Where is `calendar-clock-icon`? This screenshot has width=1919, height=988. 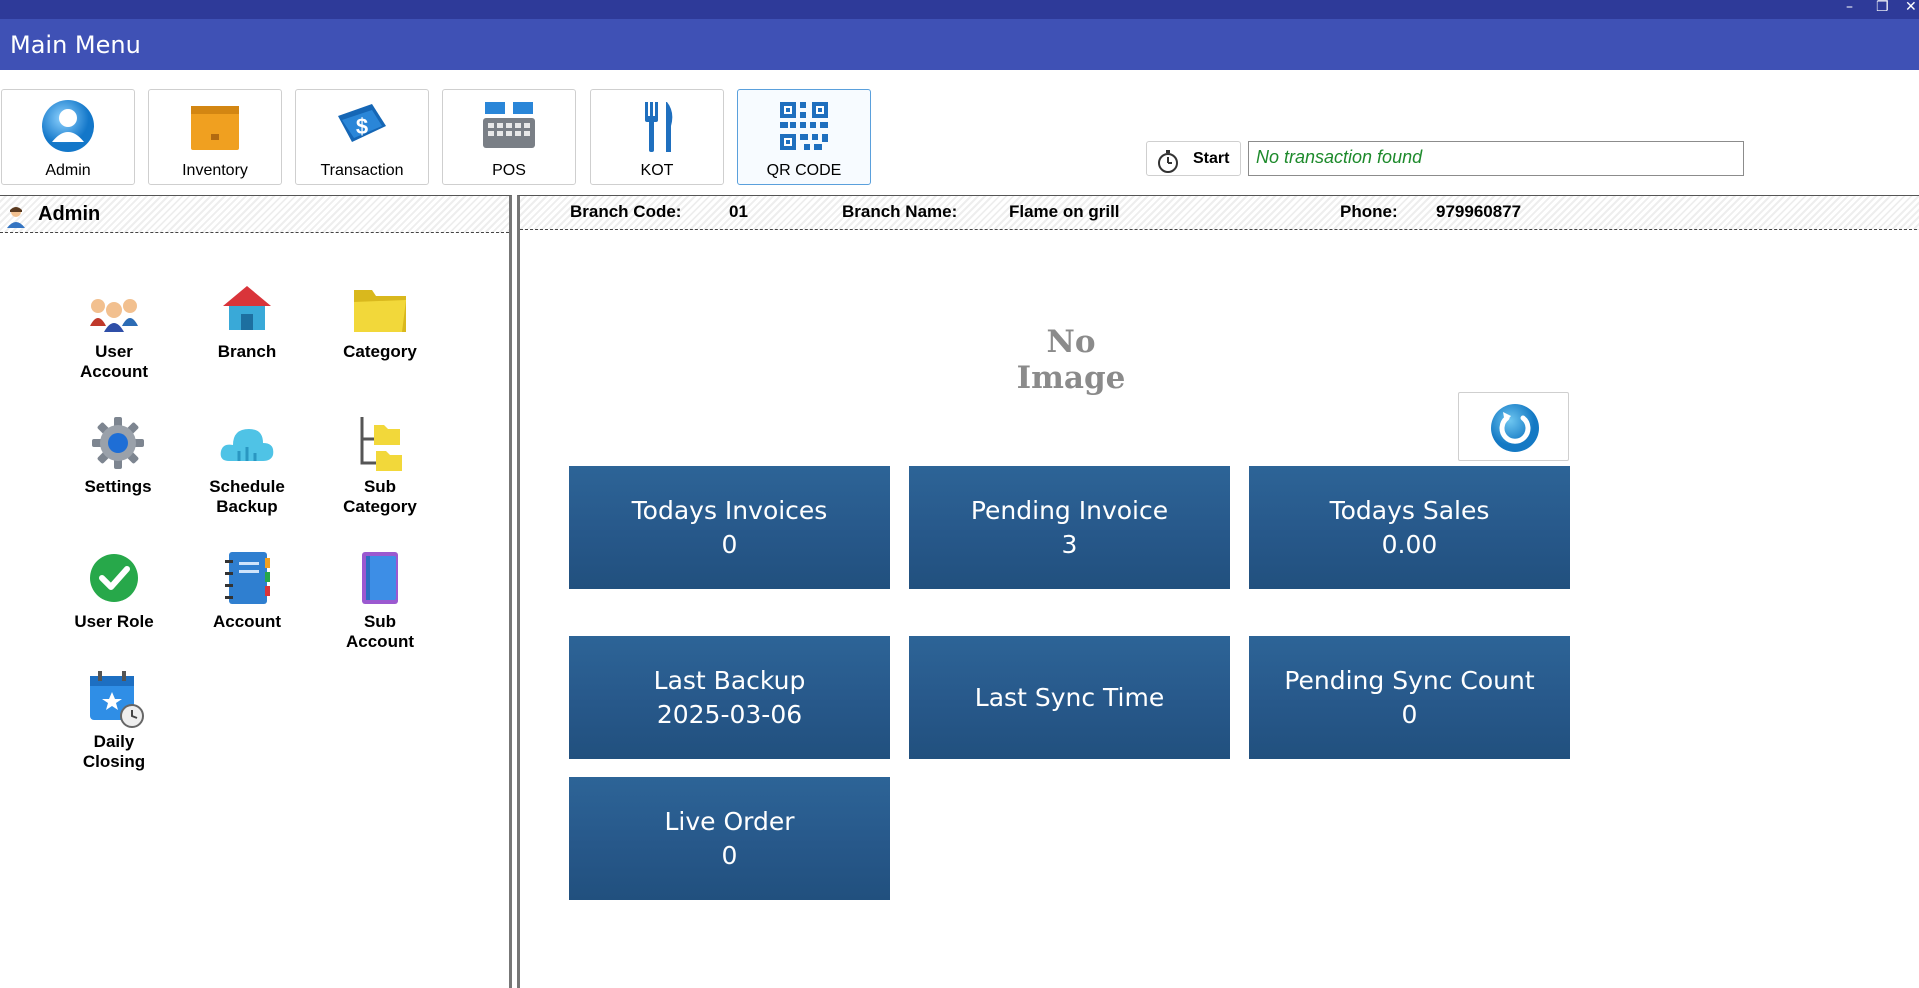 calendar-clock-icon is located at coordinates (117, 699).